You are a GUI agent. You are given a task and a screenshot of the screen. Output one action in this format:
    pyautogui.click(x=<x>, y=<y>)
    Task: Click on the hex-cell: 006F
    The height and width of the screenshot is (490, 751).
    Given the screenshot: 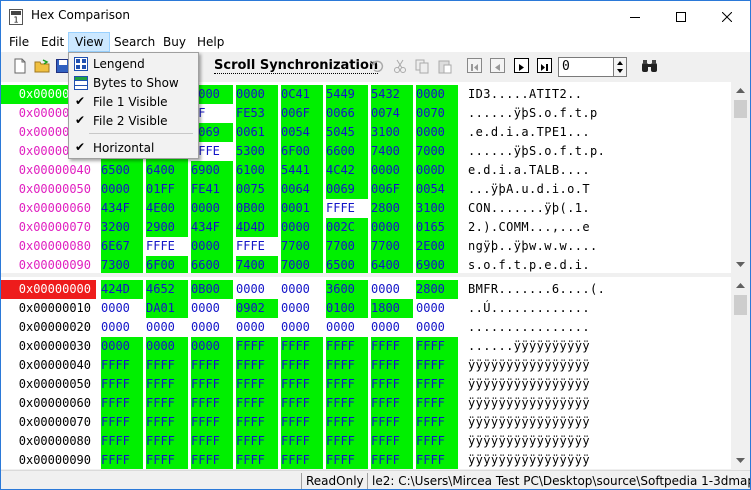 What is the action you would take?
    pyautogui.click(x=302, y=113)
    